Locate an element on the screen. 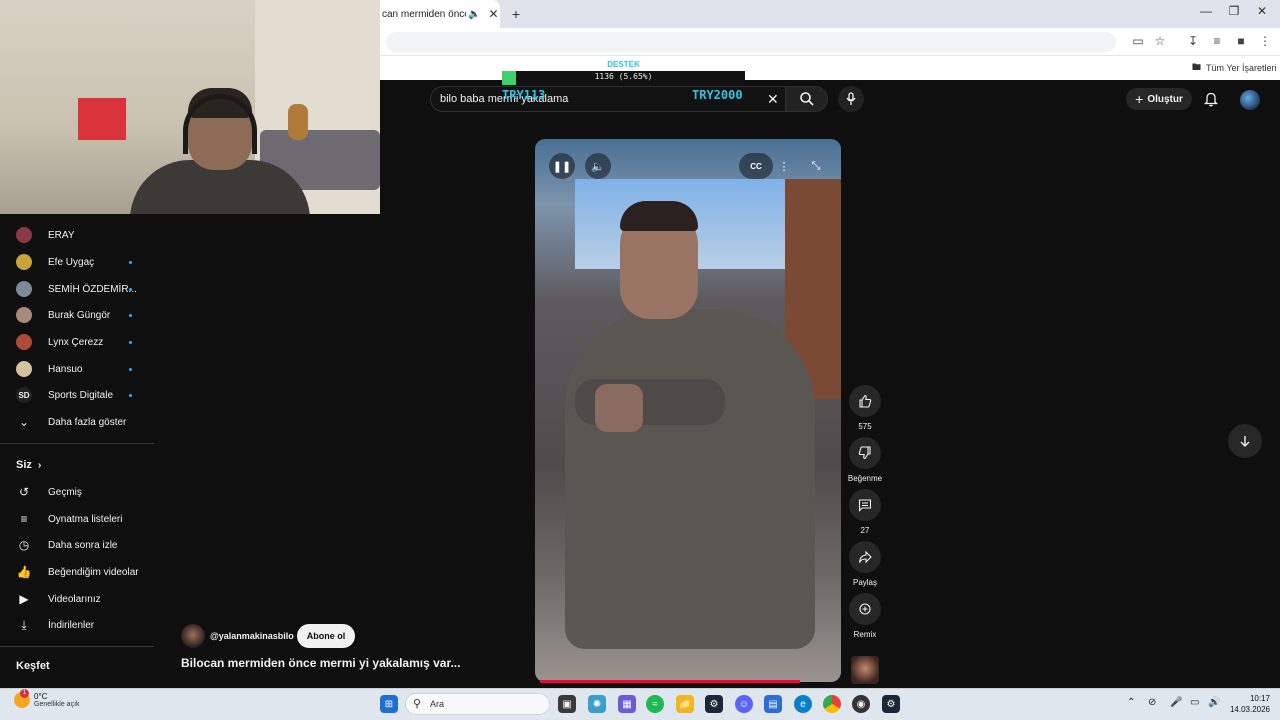 This screenshot has width=1280, height=720. sidebar-item-playlists: ≡ Oynatma listeleri is located at coordinates (77, 519).